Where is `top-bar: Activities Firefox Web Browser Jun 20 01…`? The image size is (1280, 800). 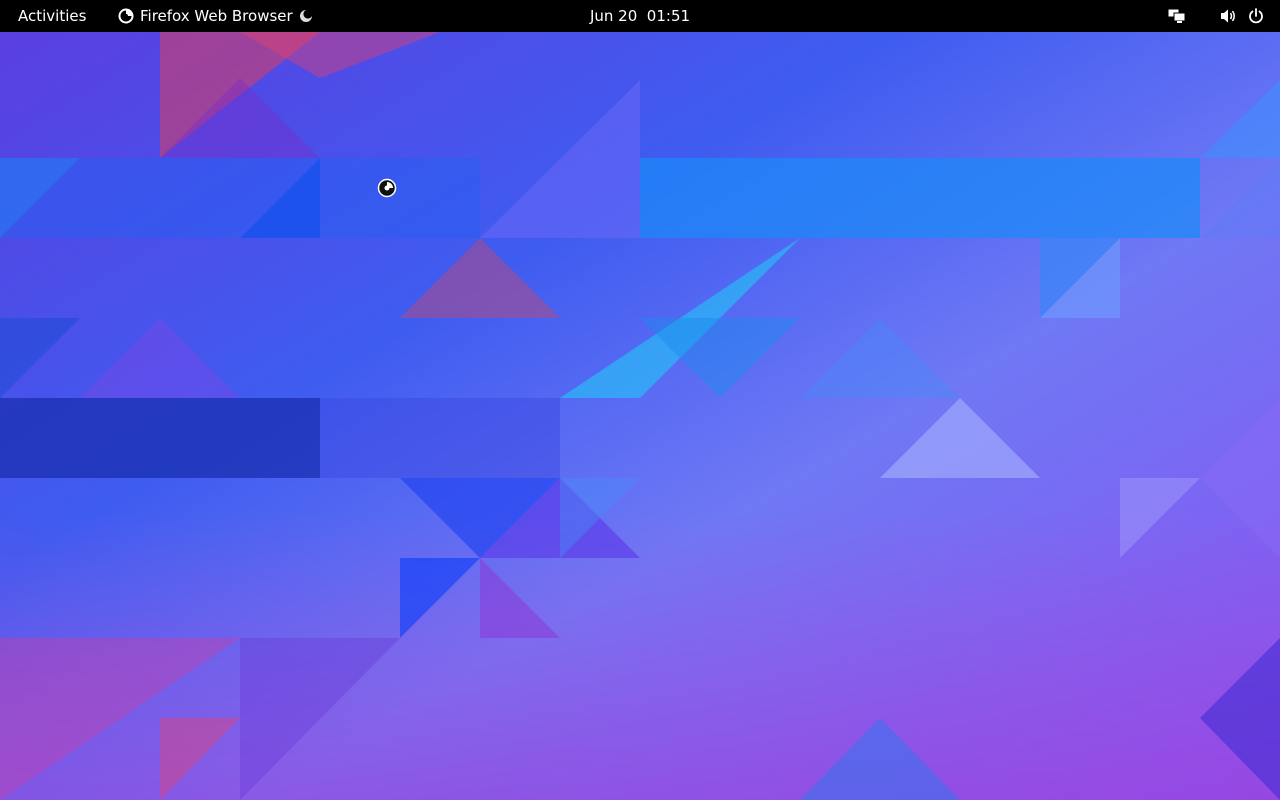 top-bar: Activities Firefox Web Browser Jun 20 01… is located at coordinates (640, 16).